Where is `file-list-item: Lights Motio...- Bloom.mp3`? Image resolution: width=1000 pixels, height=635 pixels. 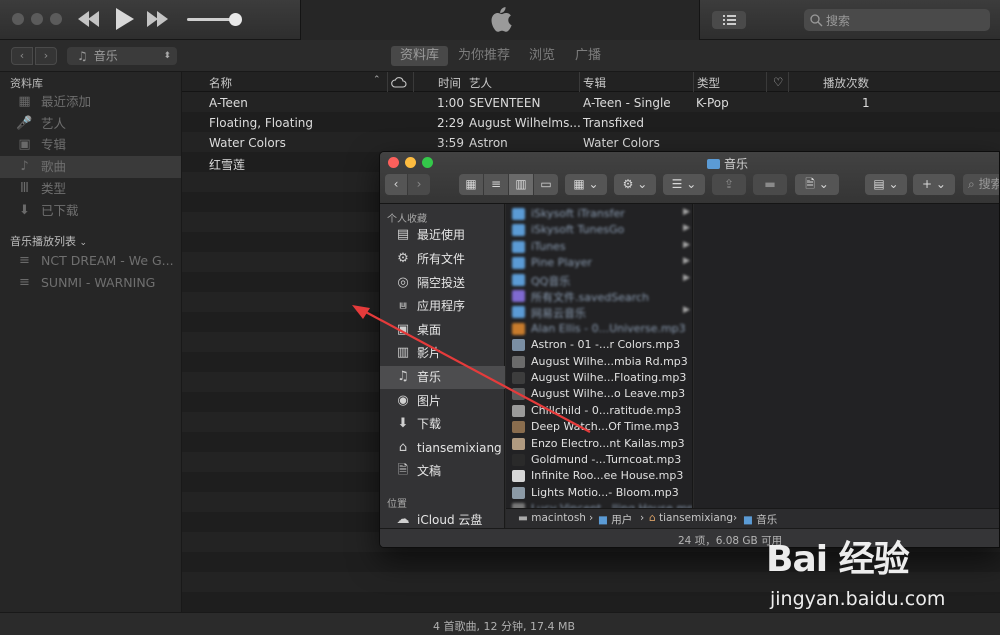 file-list-item: Lights Motio...- Bloom.mp3 is located at coordinates (599, 493).